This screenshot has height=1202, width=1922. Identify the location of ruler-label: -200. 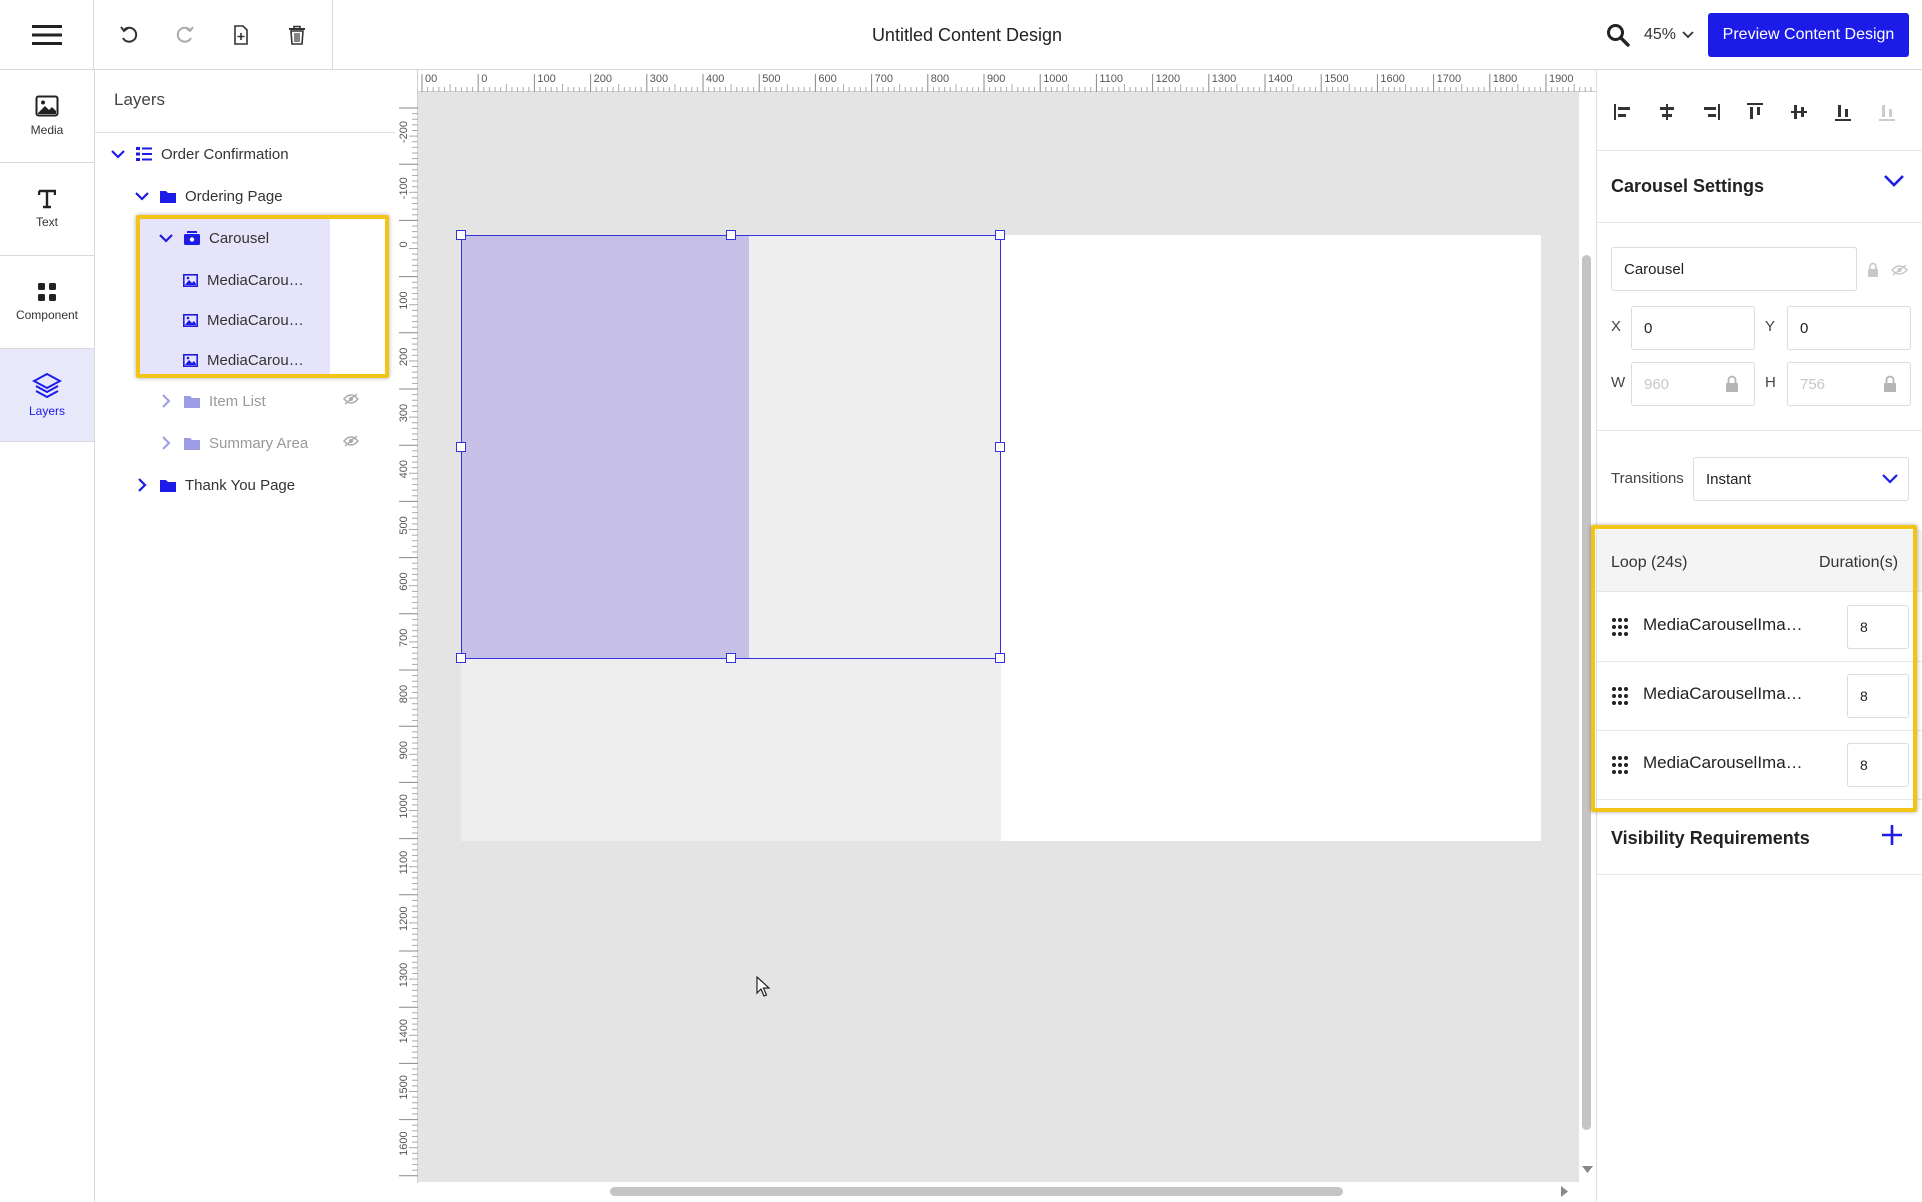
(404, 132).